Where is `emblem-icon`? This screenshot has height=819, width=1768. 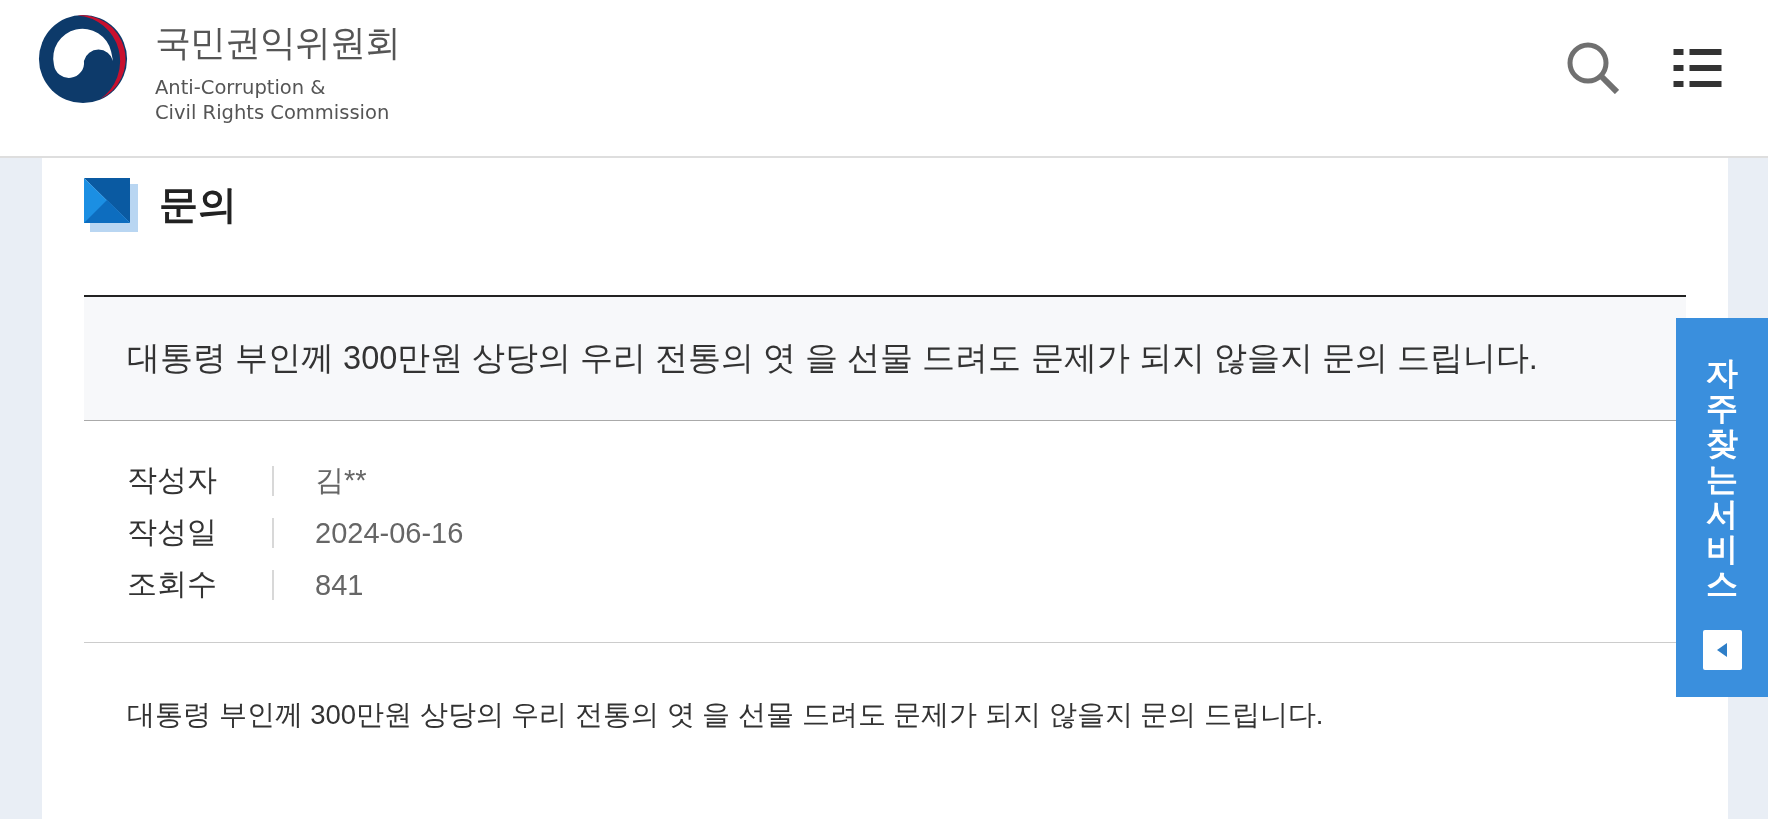 emblem-icon is located at coordinates (83, 59).